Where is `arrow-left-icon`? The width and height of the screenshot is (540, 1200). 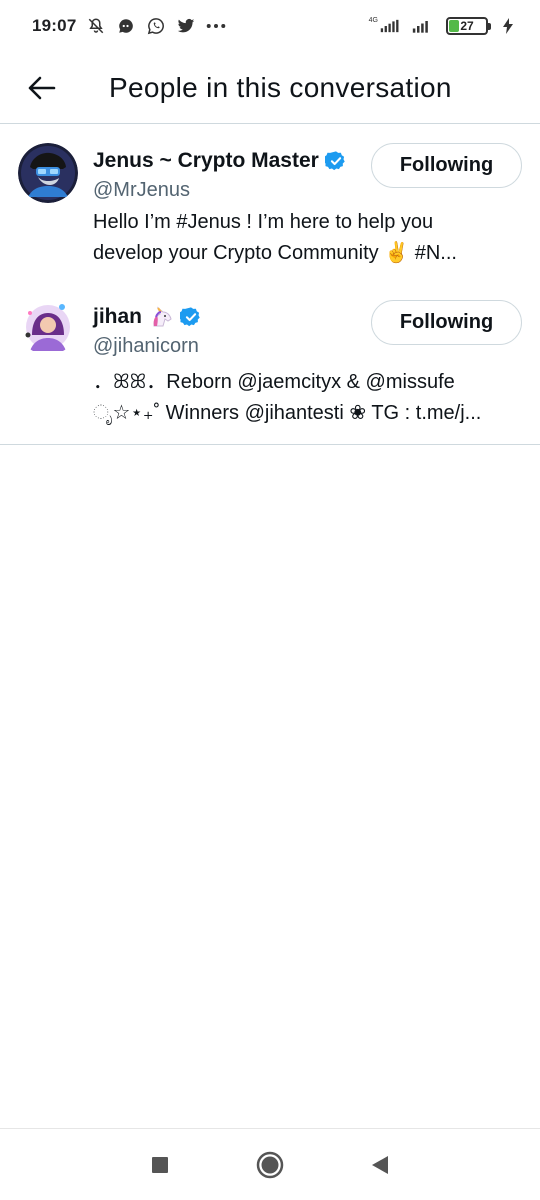 arrow-left-icon is located at coordinates (42, 87).